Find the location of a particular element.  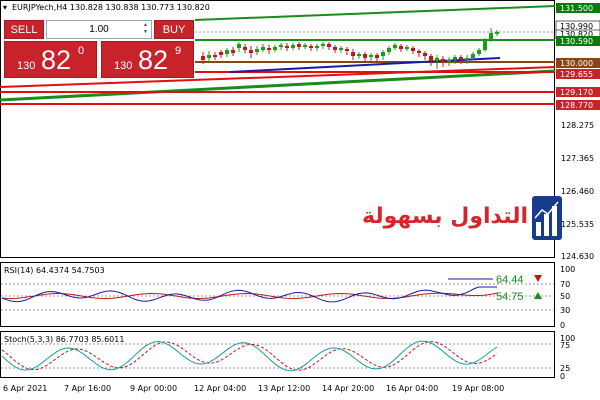

time-label: 16 Apr 04:00 is located at coordinates (412, 388).